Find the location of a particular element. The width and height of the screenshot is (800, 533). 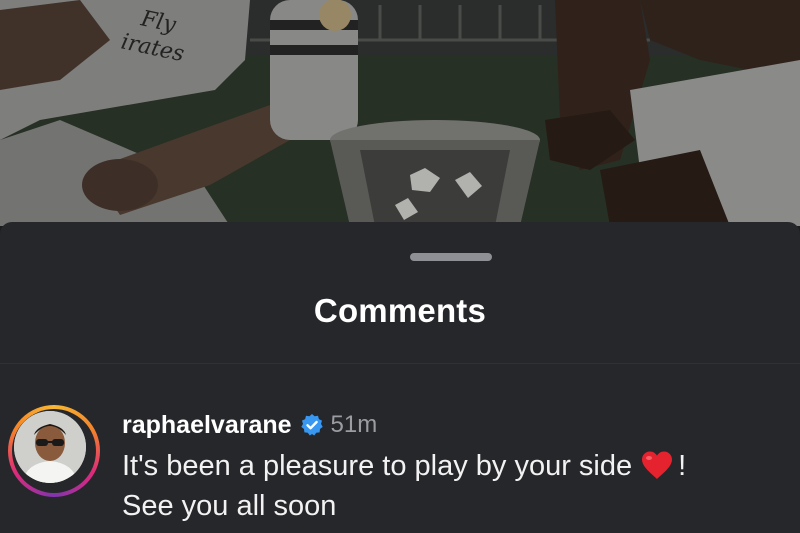

comment-meta: raphaelvarane 51m is located at coordinates (457, 425).